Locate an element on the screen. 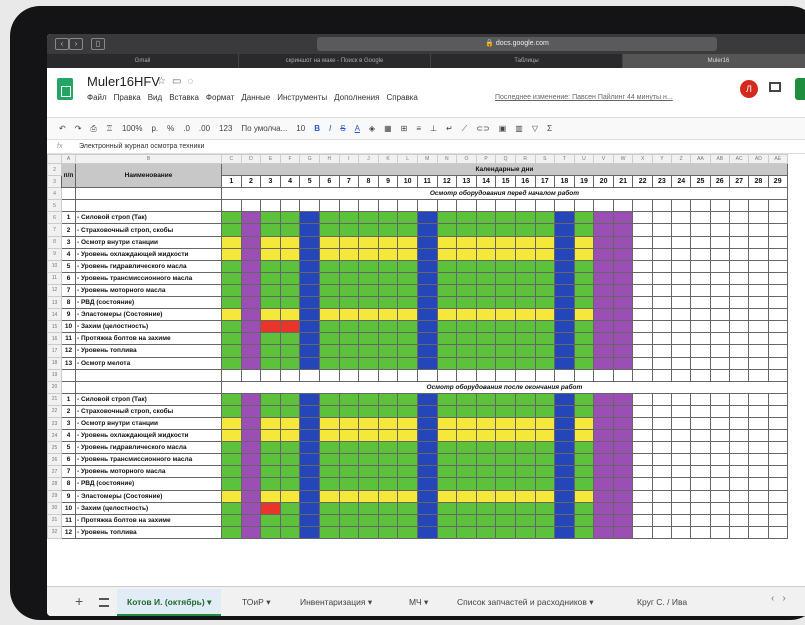 The width and height of the screenshot is (805, 625). column-header: A is located at coordinates (68, 159).